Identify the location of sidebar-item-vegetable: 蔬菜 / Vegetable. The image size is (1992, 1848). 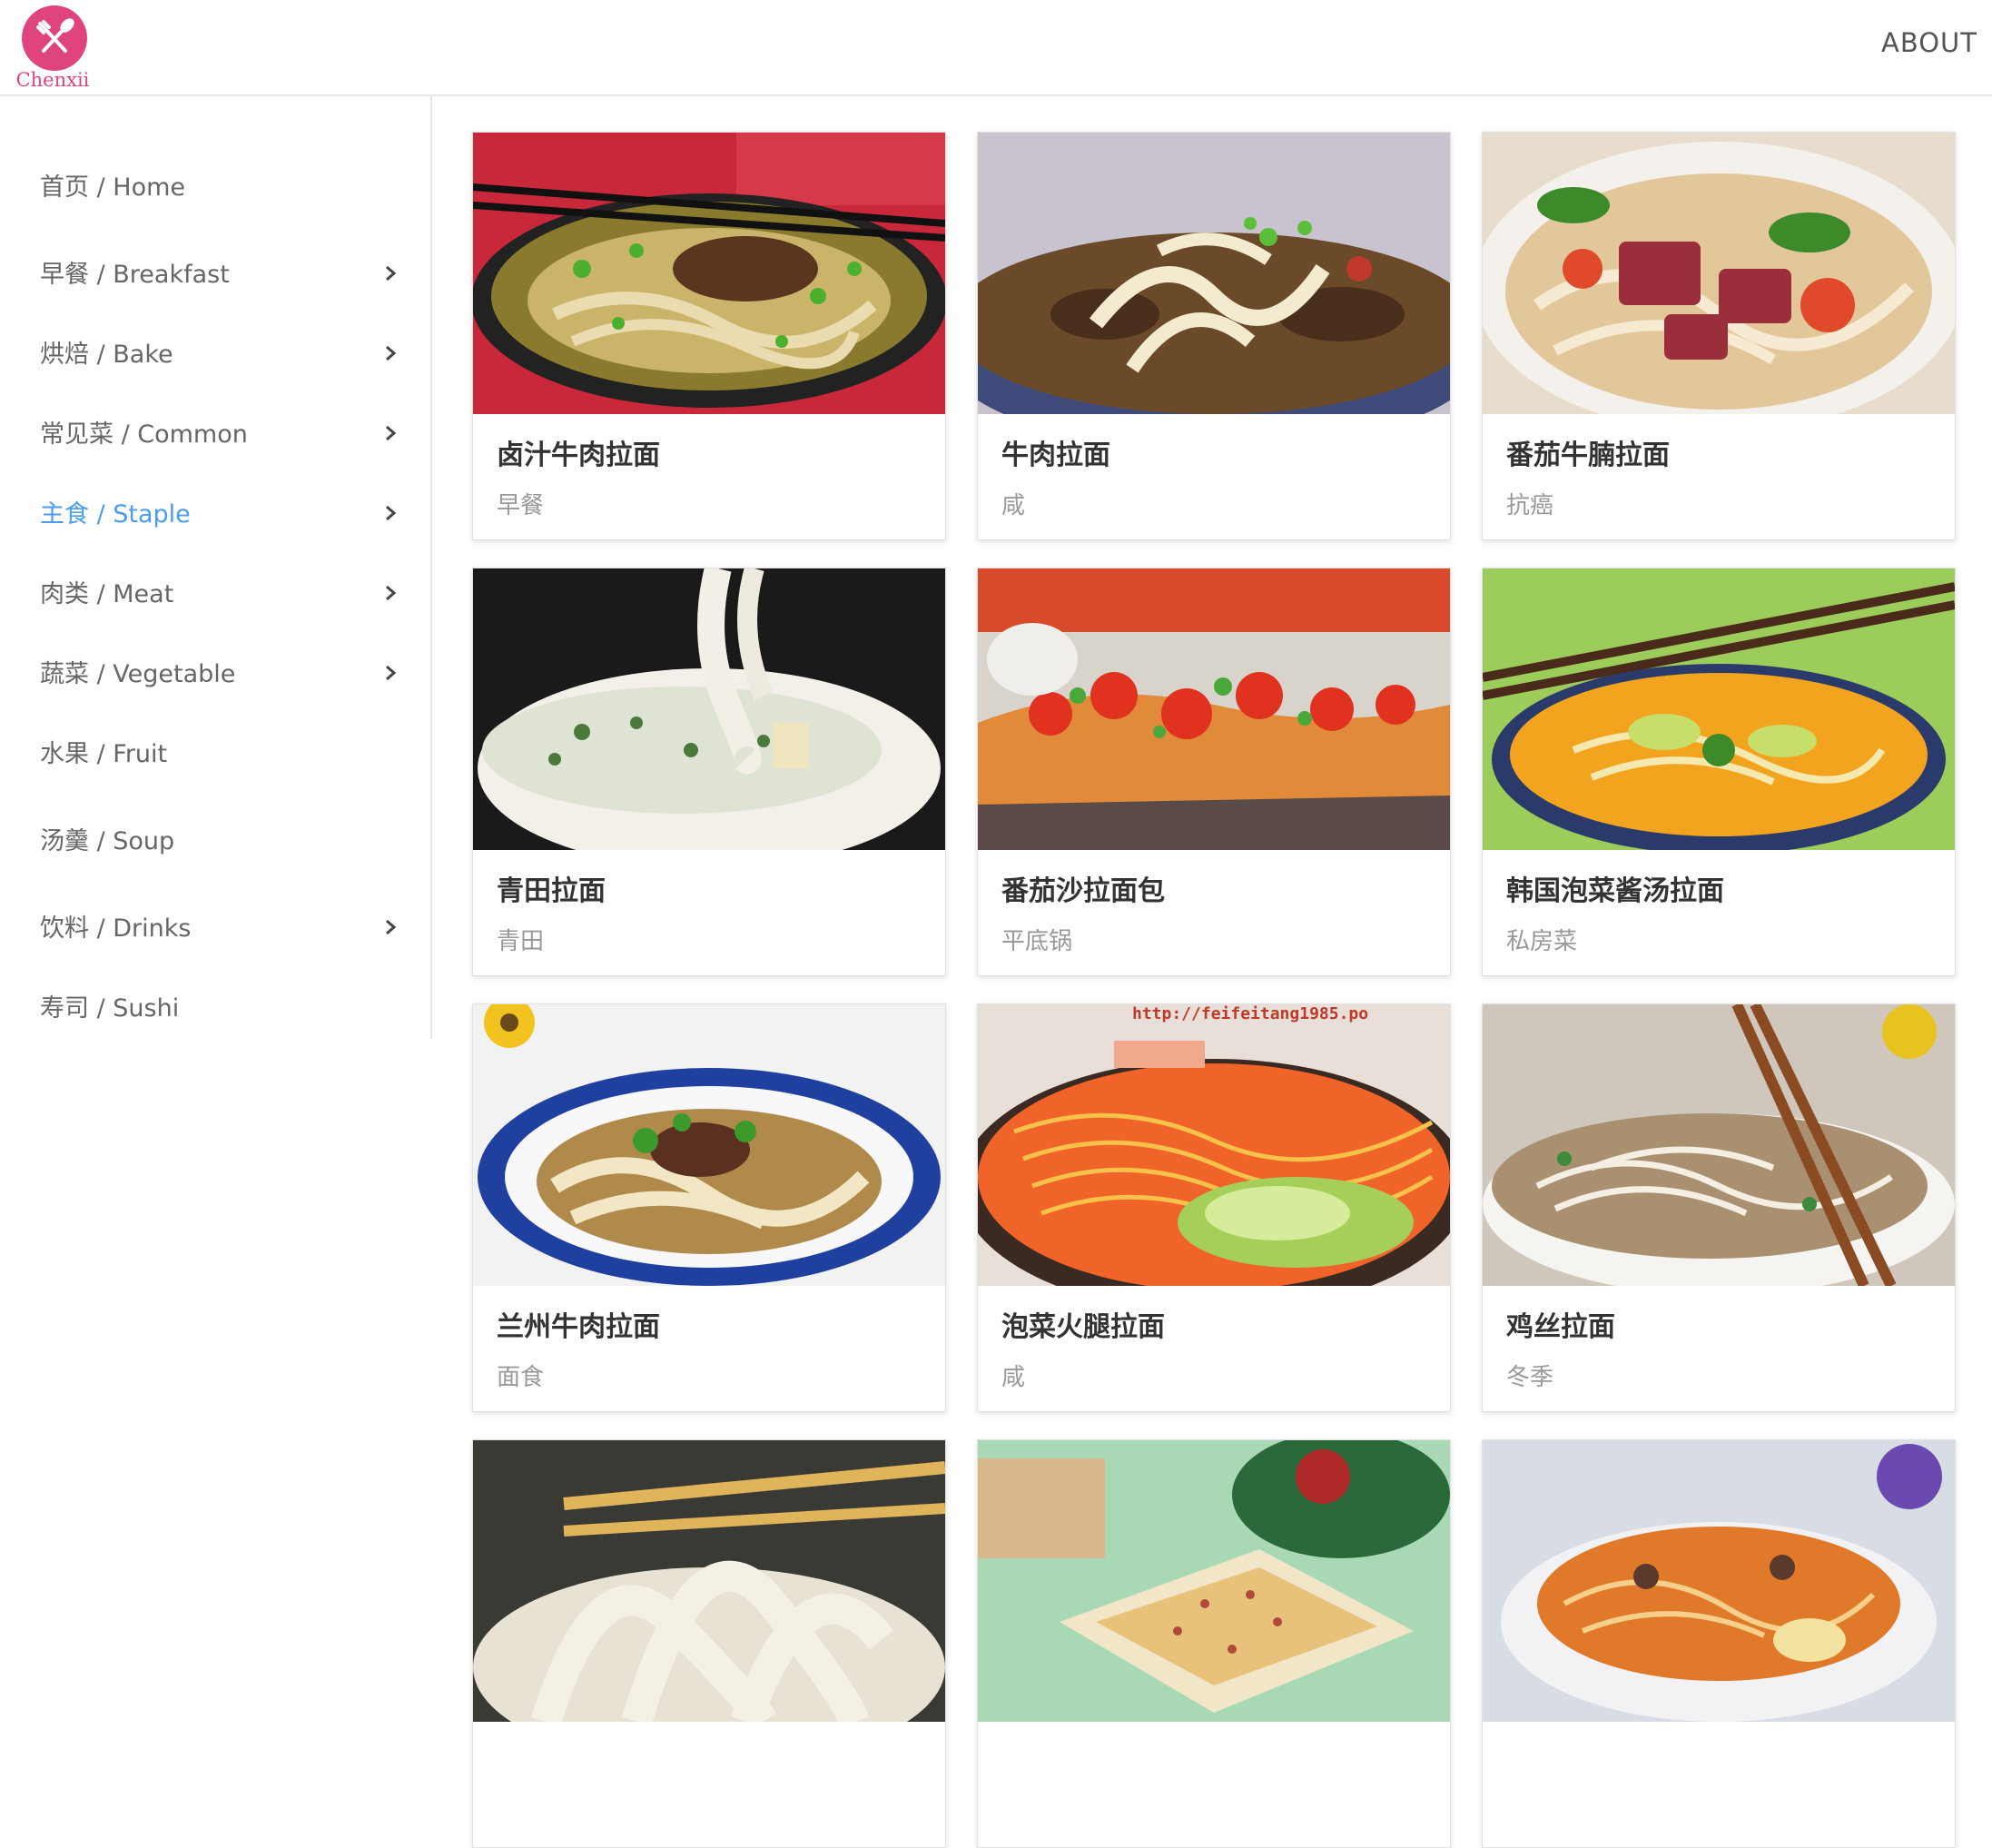
(235, 670).